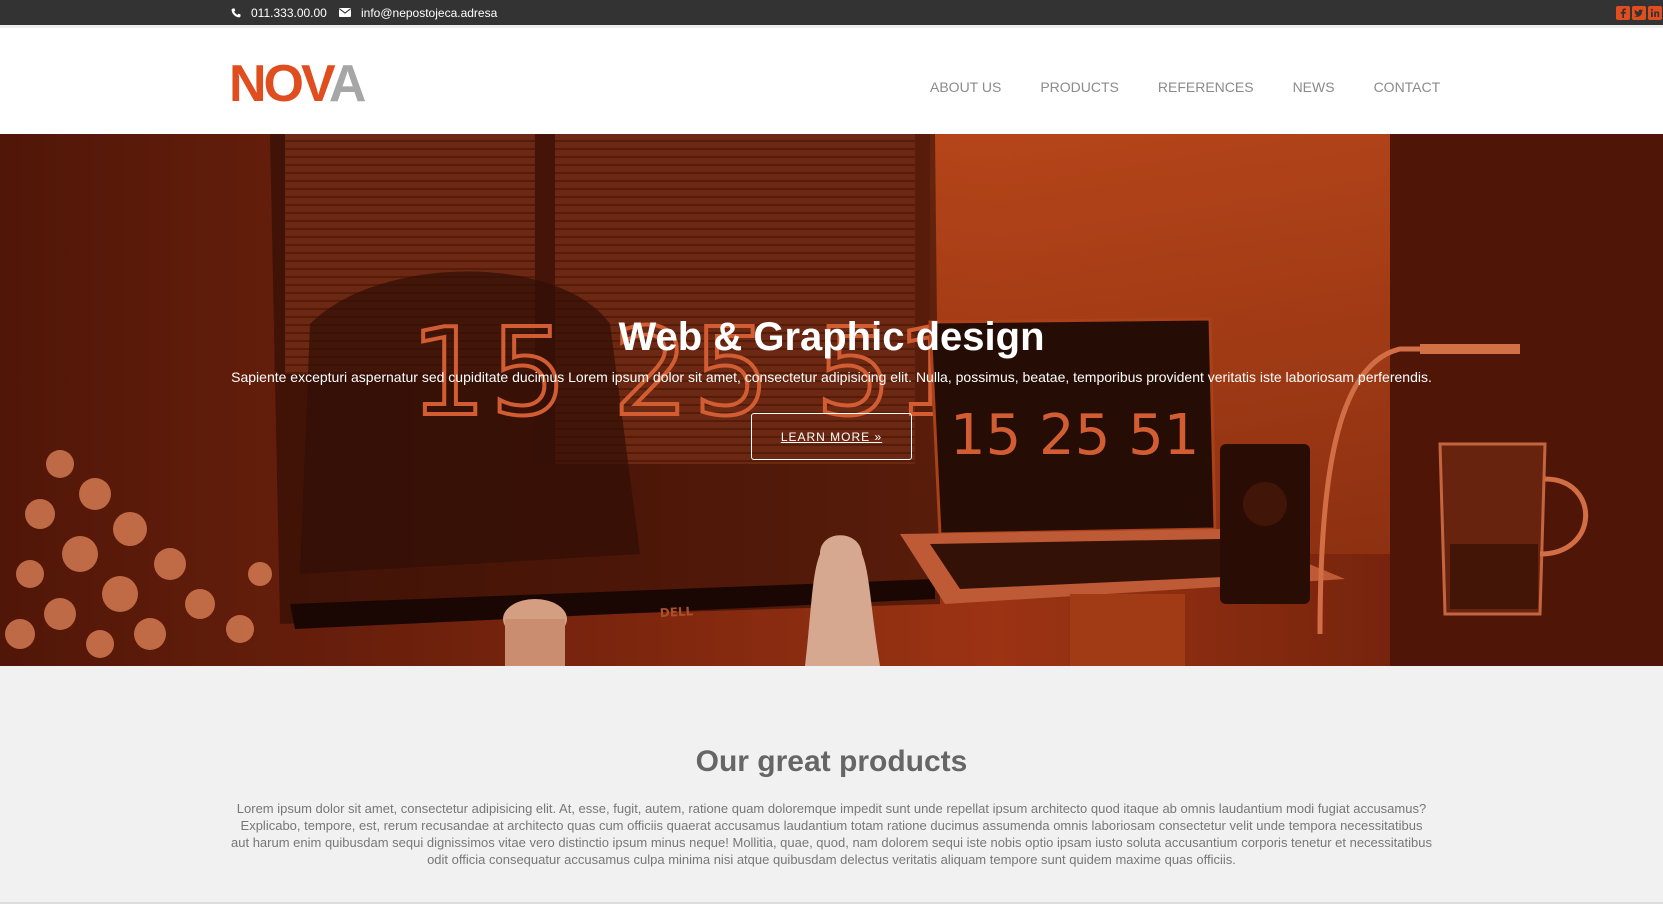 This screenshot has width=1663, height=904. I want to click on nav-about-us: ABOUT US, so click(965, 87).